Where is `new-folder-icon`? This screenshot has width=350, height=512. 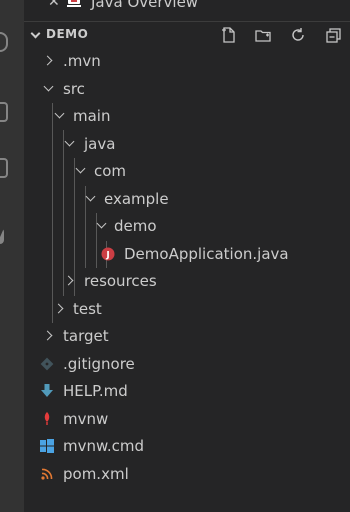
new-folder-icon is located at coordinates (263, 35).